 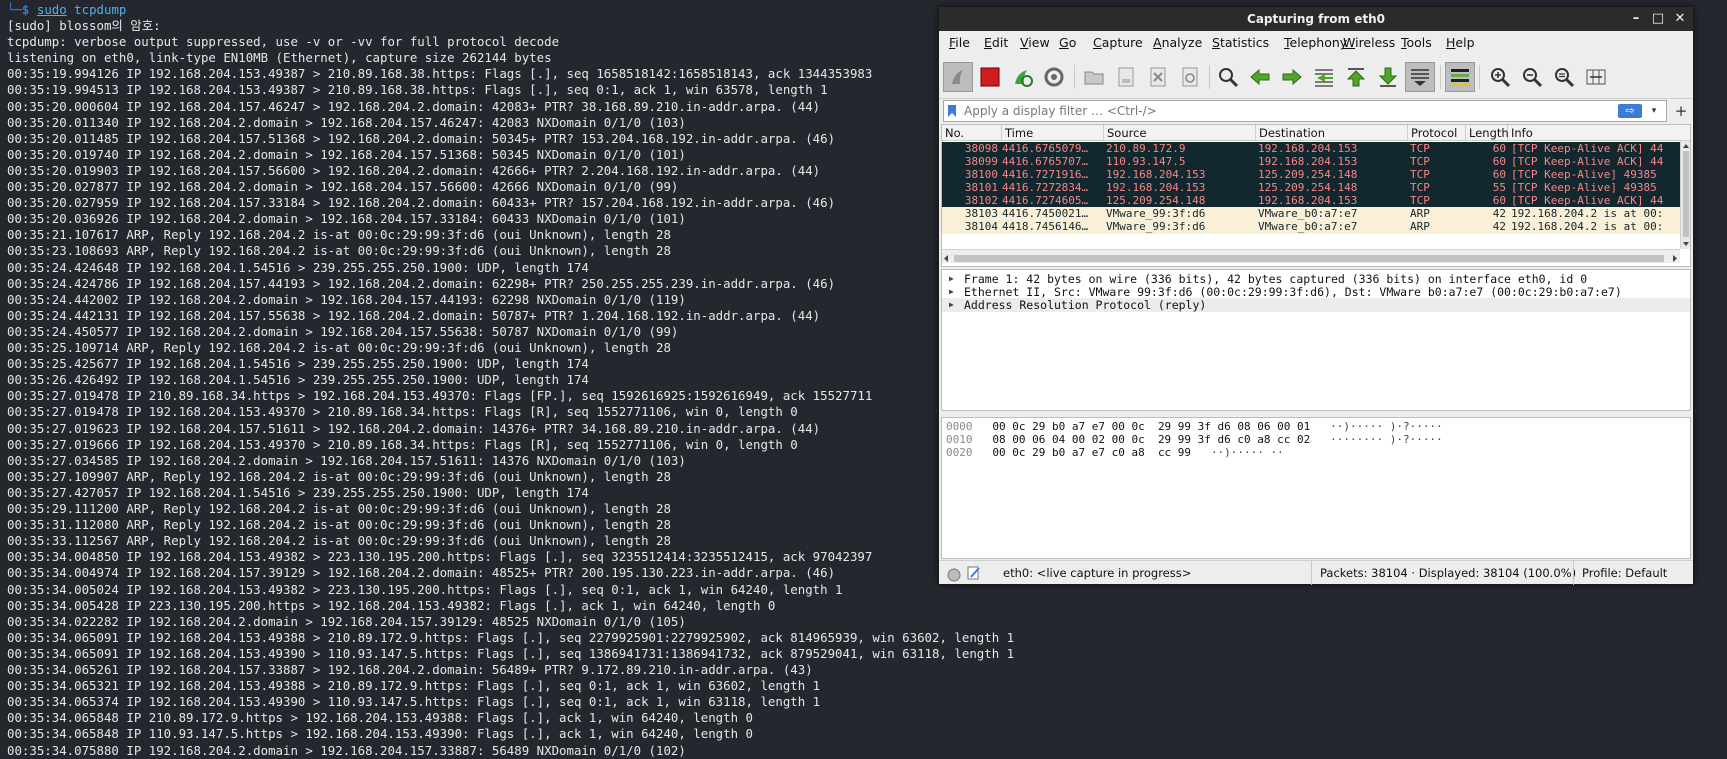 I want to click on restart-capture-icon, so click(x=1022, y=77).